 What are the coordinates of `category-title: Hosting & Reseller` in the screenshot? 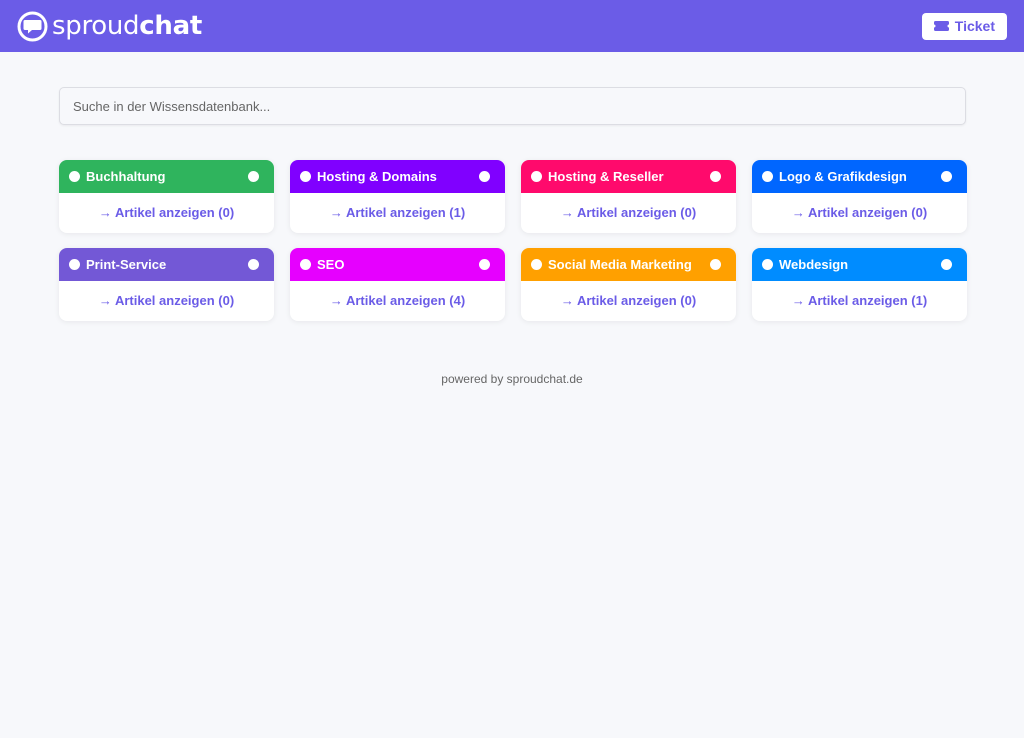 It's located at (606, 176).